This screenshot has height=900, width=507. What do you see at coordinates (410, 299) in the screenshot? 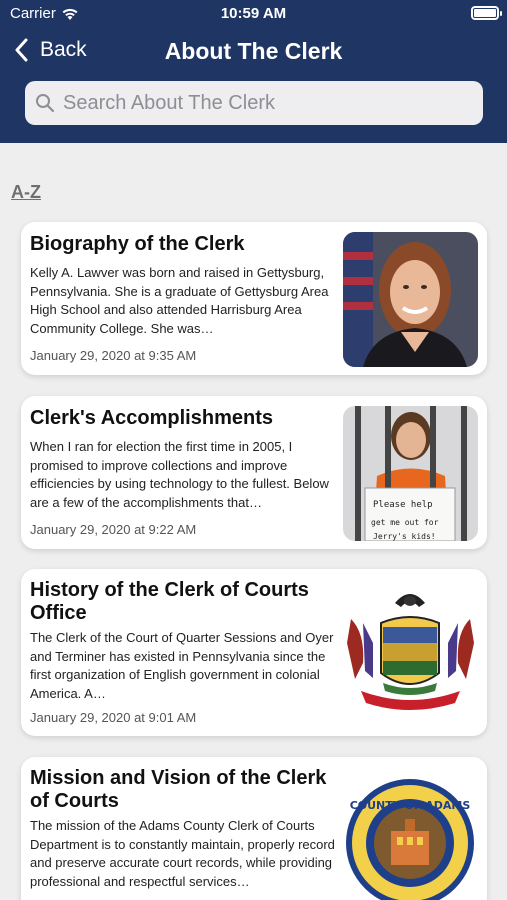
I see `clerk-portrait-image` at bounding box center [410, 299].